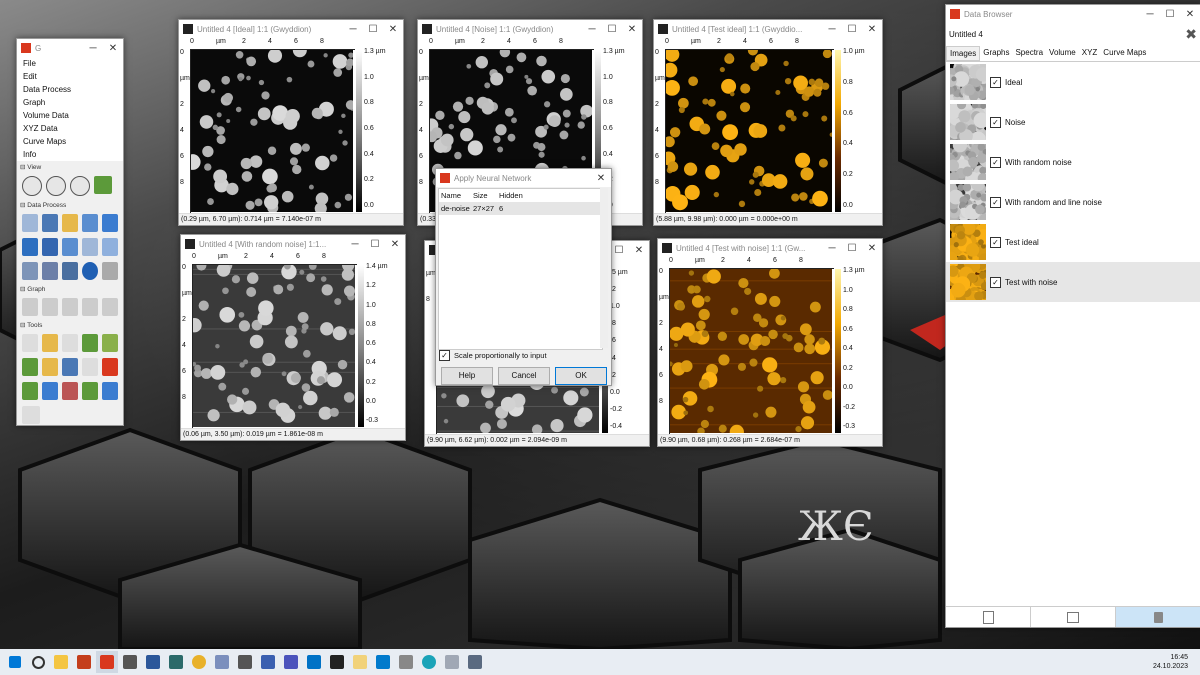  What do you see at coordinates (70, 307) in the screenshot?
I see `graph-curve-icon` at bounding box center [70, 307].